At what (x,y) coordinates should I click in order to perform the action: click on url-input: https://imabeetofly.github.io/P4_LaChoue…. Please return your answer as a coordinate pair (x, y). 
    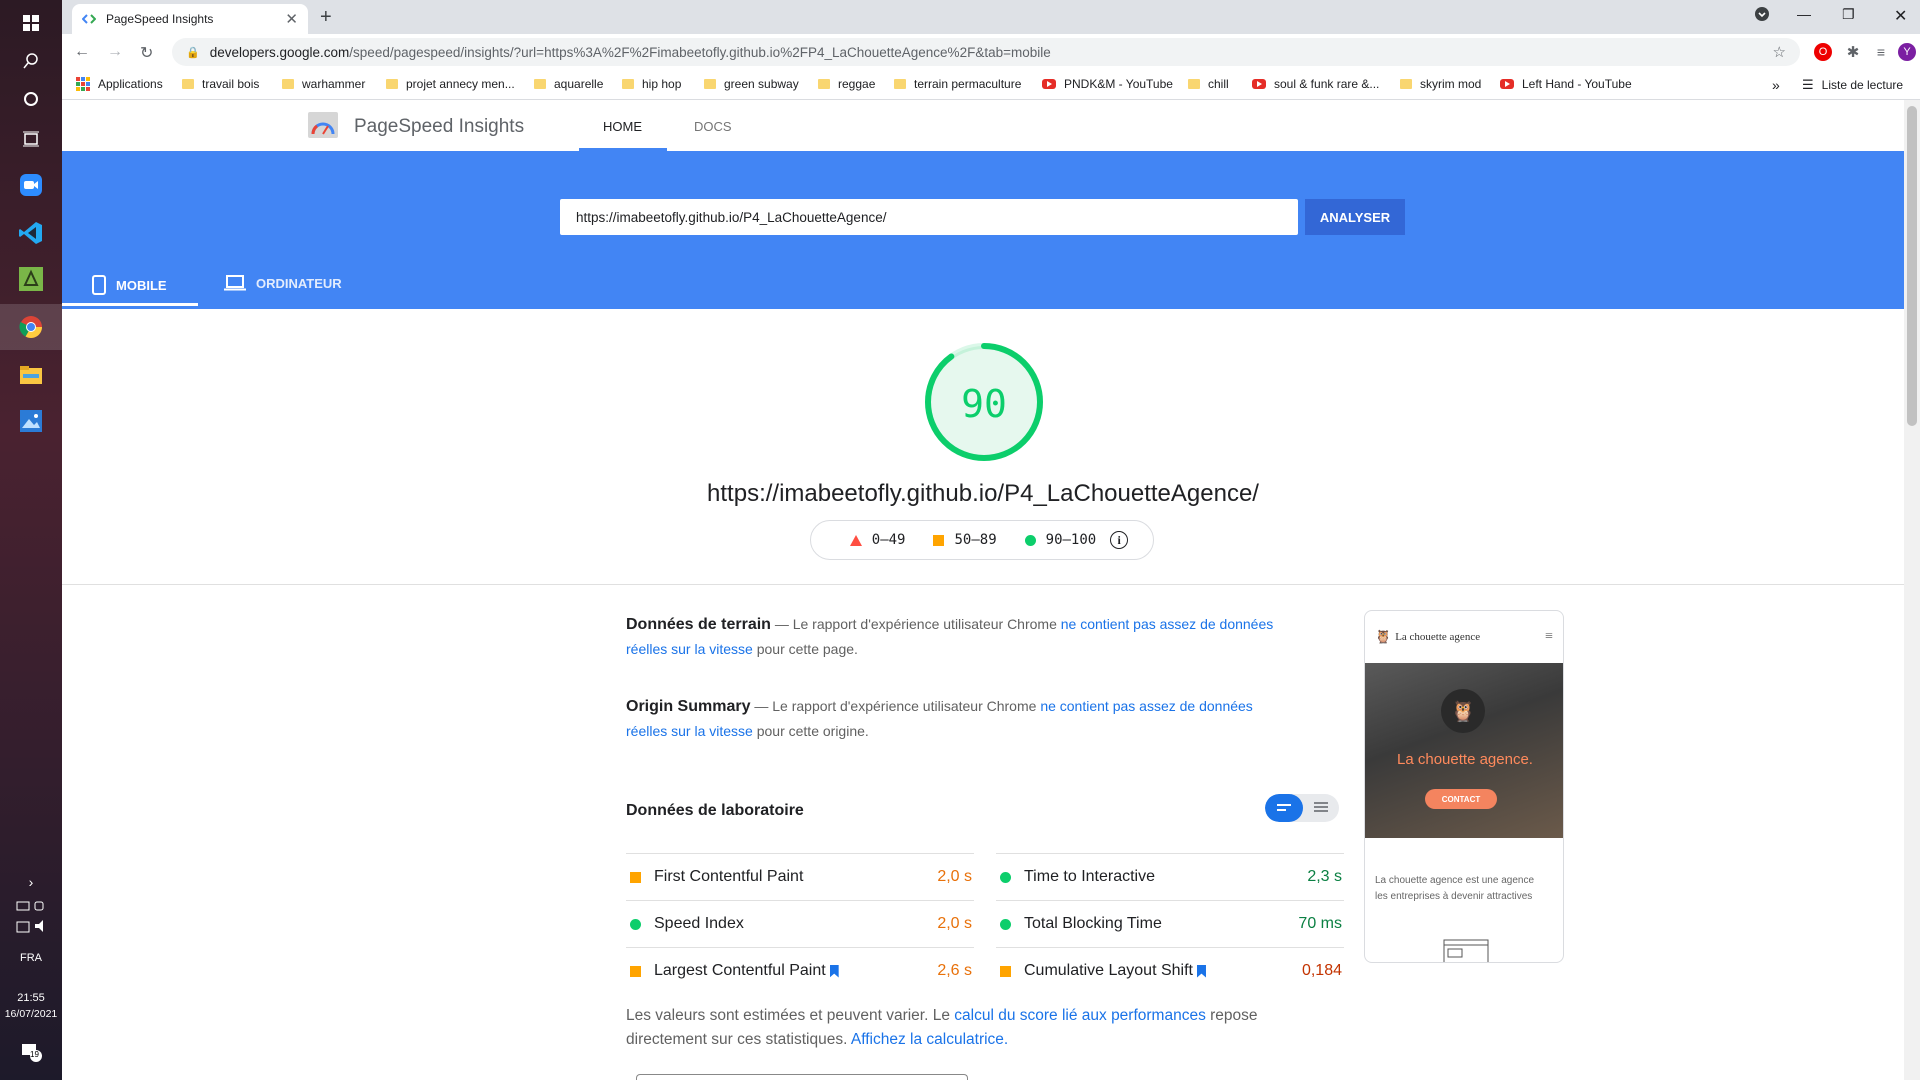
    Looking at the image, I should click on (929, 217).